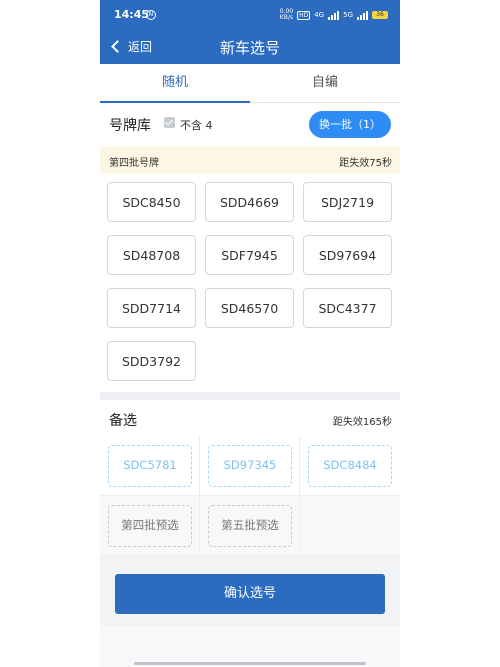 Image resolution: width=500 pixels, height=667 pixels. What do you see at coordinates (151, 15) in the screenshot?
I see `notification-icon: N` at bounding box center [151, 15].